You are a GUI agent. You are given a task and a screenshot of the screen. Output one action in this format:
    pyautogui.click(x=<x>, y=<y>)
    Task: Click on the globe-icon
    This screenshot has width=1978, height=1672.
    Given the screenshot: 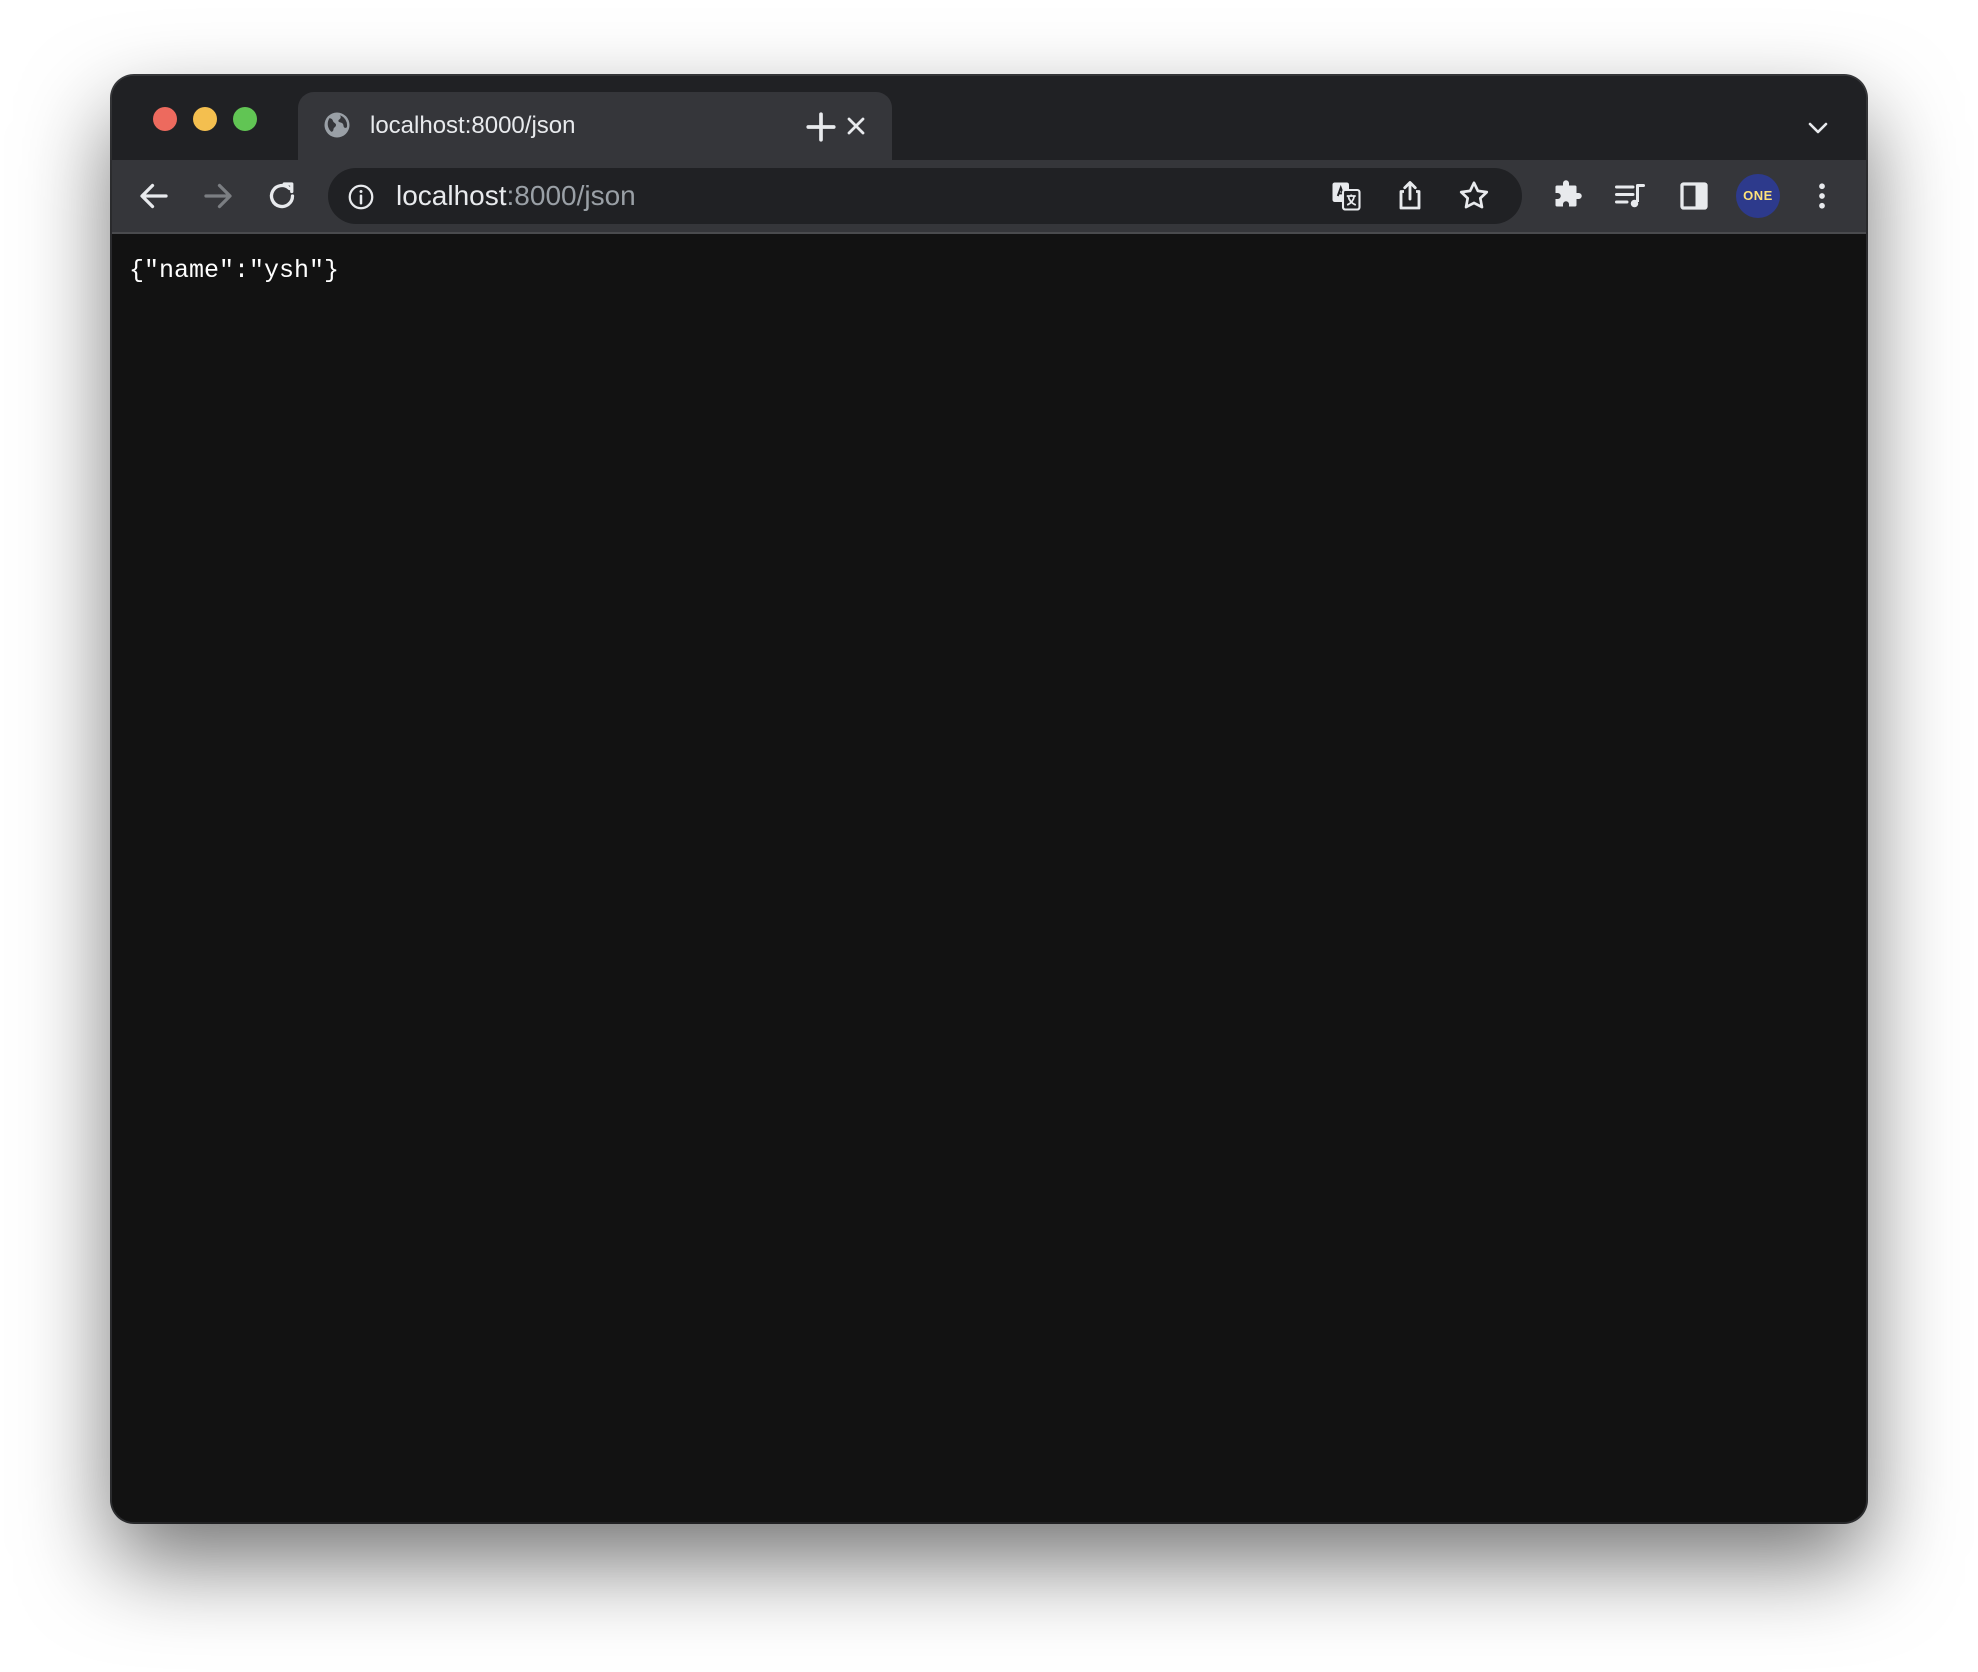 What is the action you would take?
    pyautogui.click(x=337, y=125)
    